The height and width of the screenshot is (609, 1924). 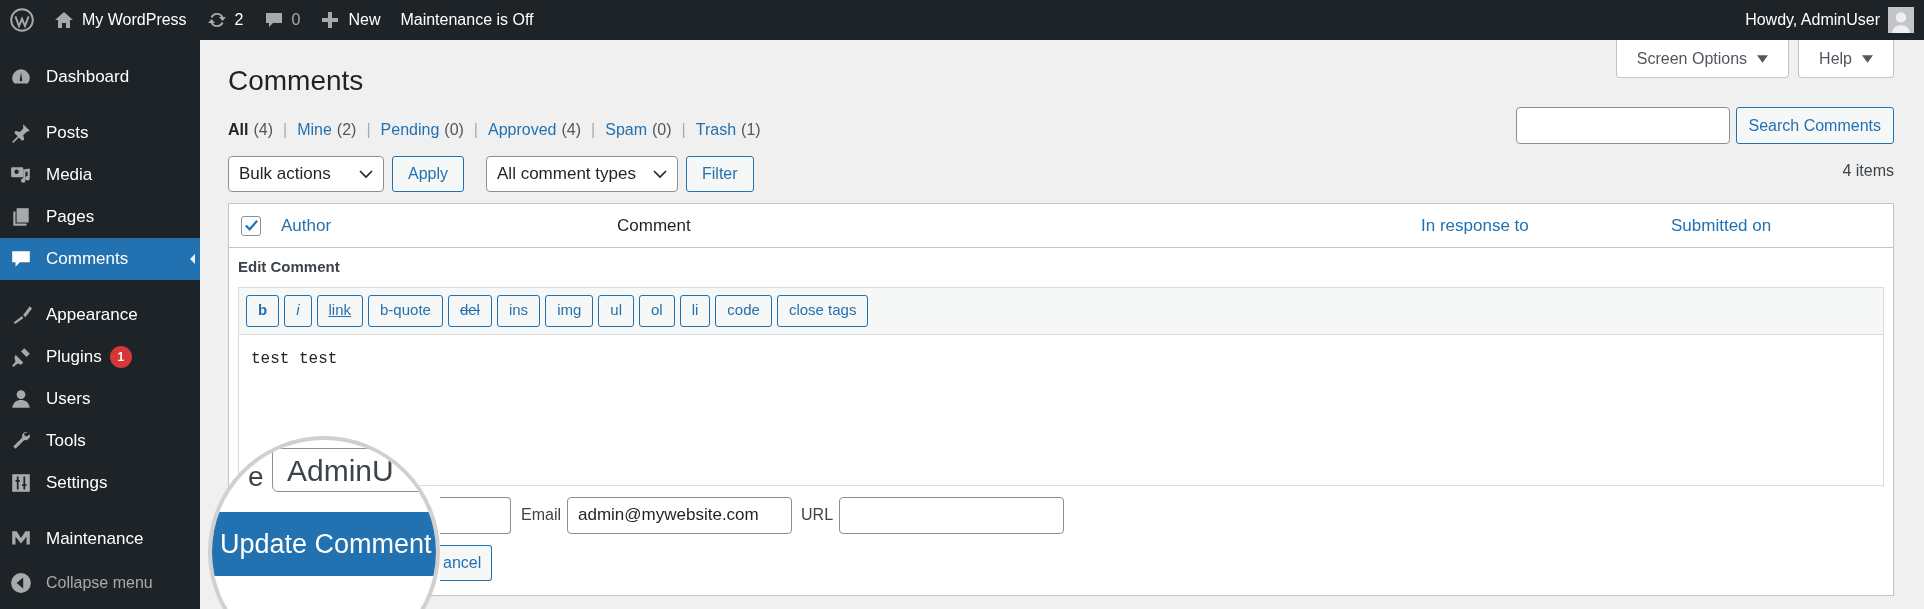 What do you see at coordinates (100, 217) in the screenshot?
I see `sidebar-item: Pages` at bounding box center [100, 217].